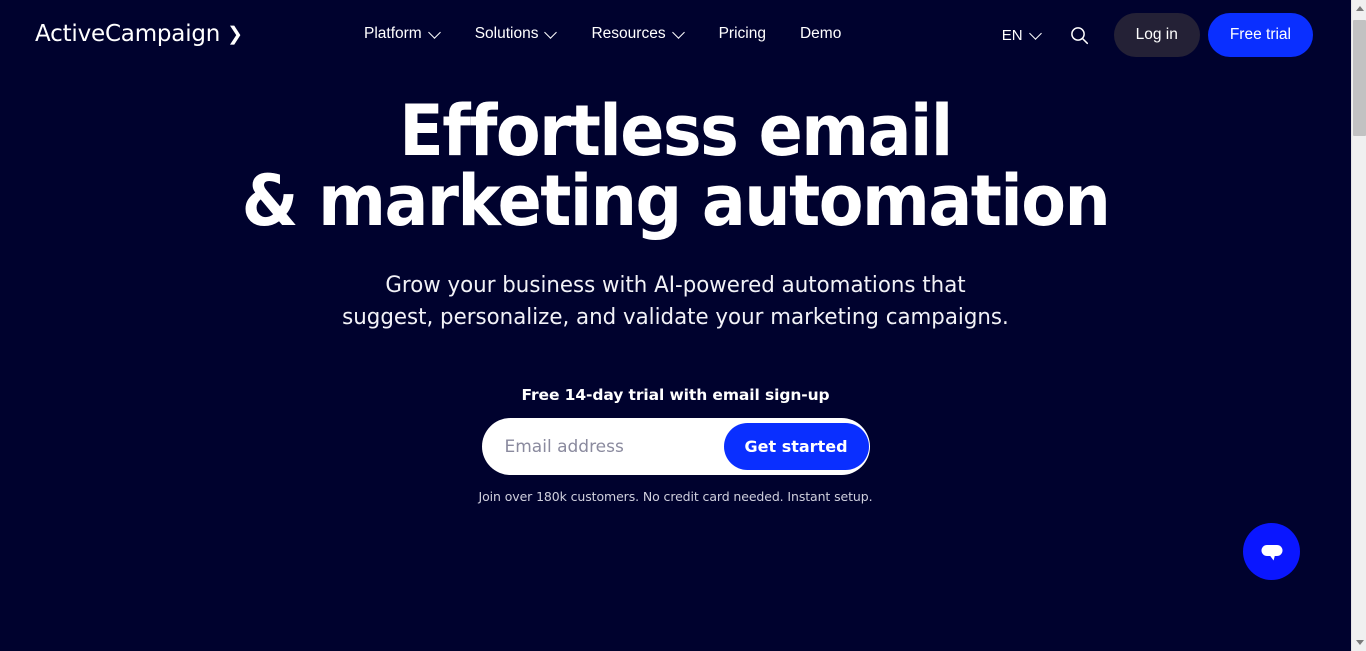 The width and height of the screenshot is (1366, 651). I want to click on search-icon, so click(1080, 35).